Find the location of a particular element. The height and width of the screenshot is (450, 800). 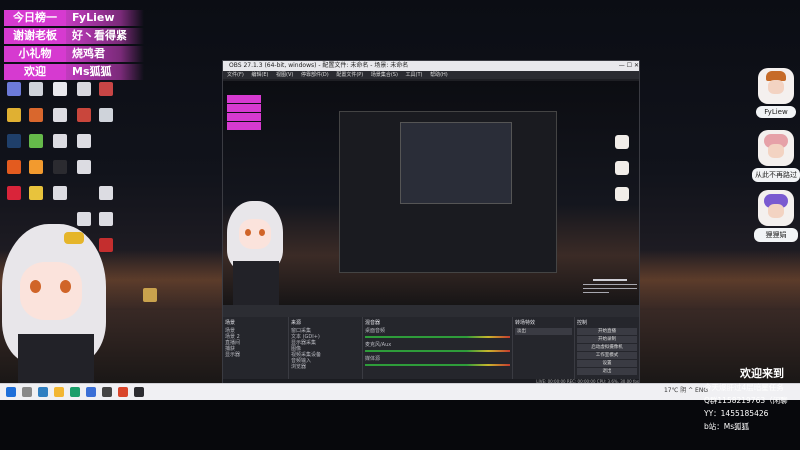

menu-item: 停靠部件(D) is located at coordinates (315, 75).